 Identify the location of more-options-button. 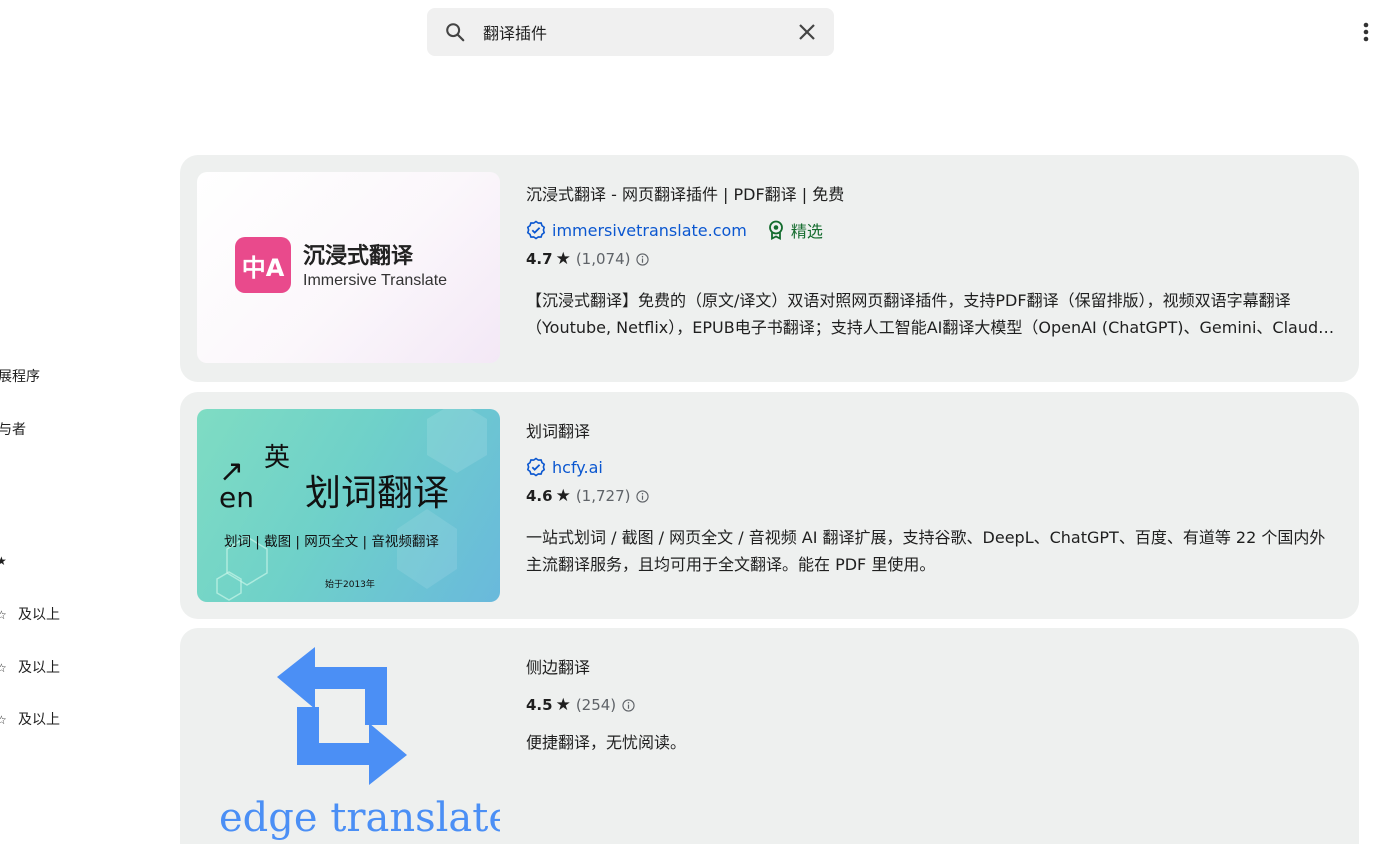
(1366, 32).